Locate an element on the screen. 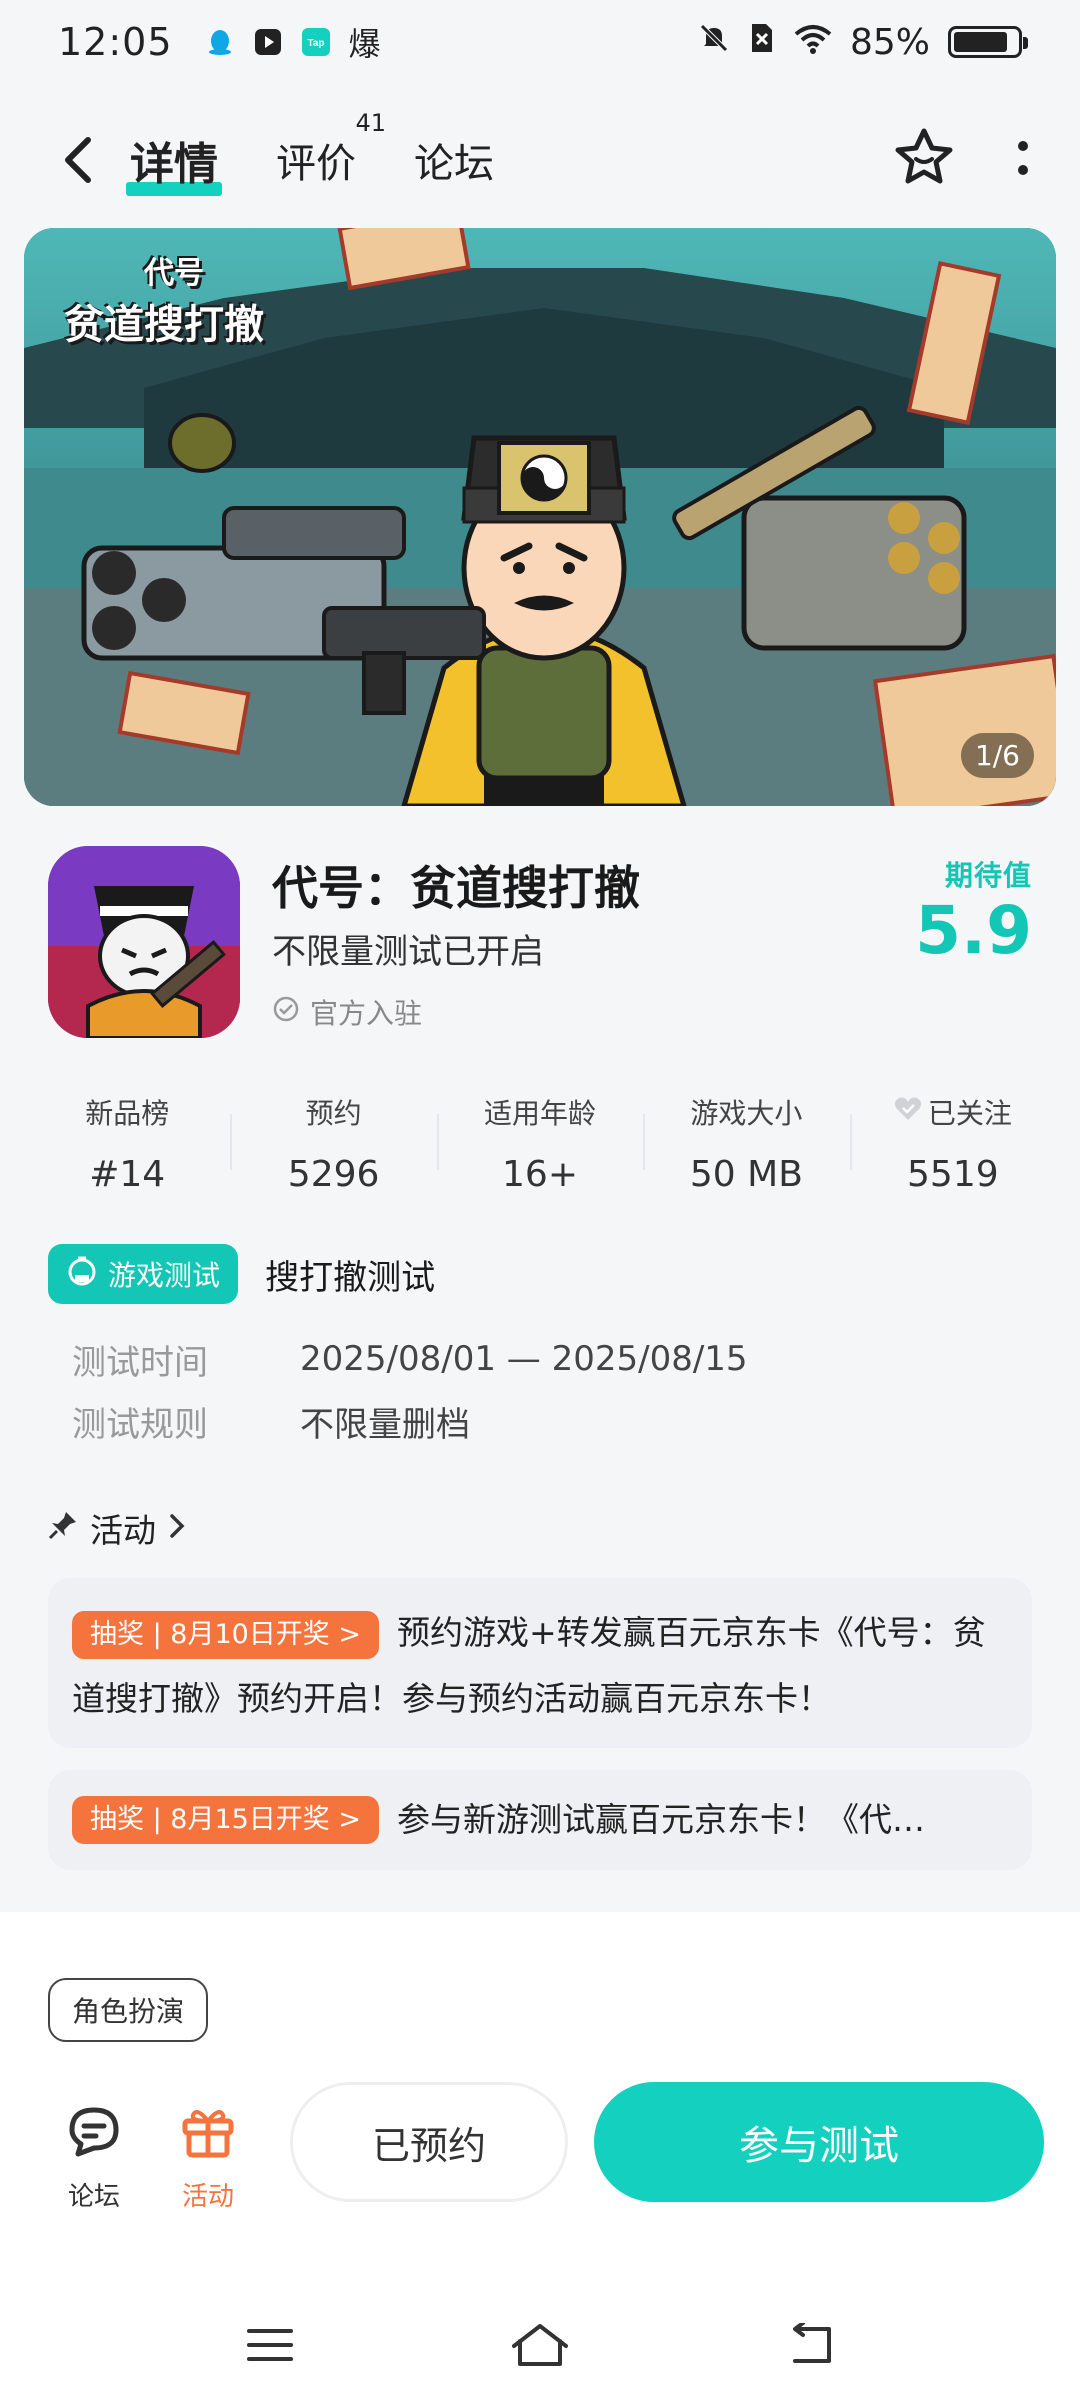  test-time-key: 测试时间 is located at coordinates (140, 1362).